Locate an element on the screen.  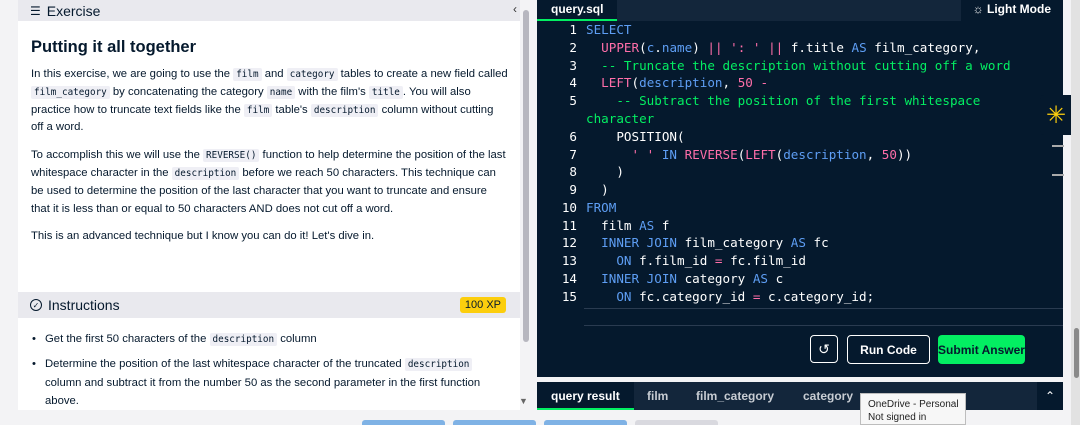
line-number: 4 is located at coordinates (573, 82).